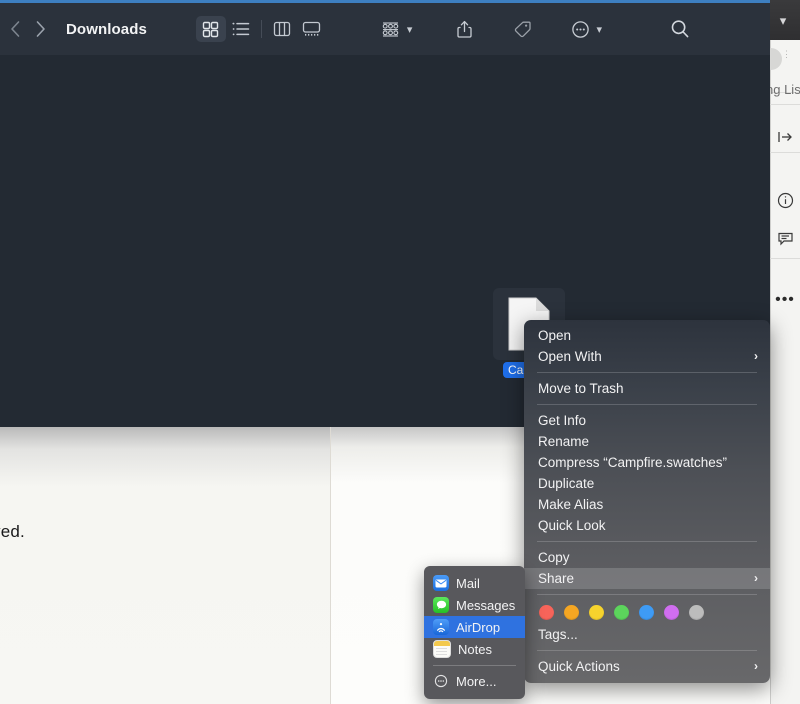  What do you see at coordinates (785, 238) in the screenshot?
I see `comment-icon` at bounding box center [785, 238].